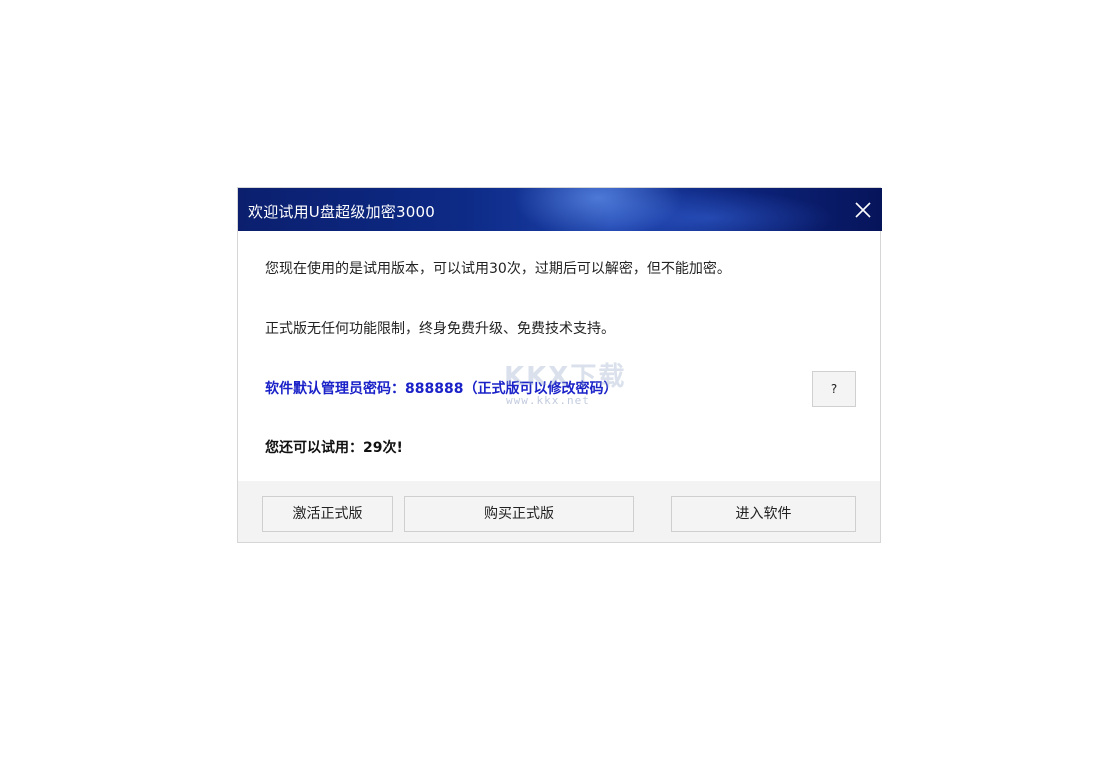 Image resolution: width=1120 pixels, height=760 pixels. I want to click on remaining-trials-text: 您还可以试用：29次!, so click(334, 448).